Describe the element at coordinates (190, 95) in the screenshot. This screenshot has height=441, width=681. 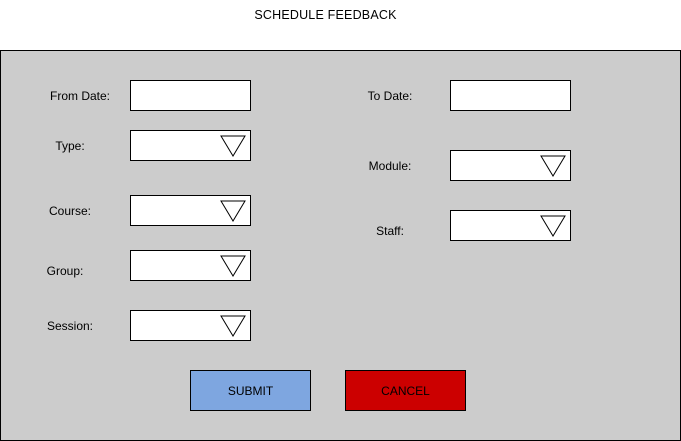
I see `from-date-input` at that location.